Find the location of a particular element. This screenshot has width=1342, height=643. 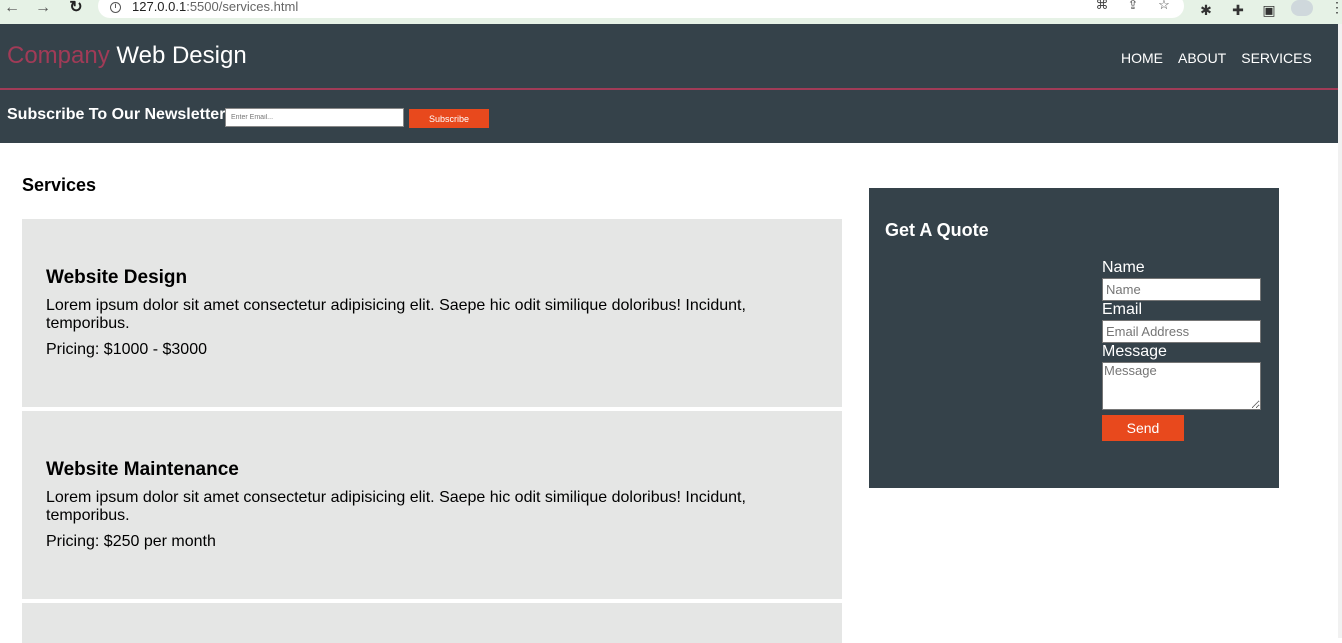

name-label: Name is located at coordinates (1123, 267).